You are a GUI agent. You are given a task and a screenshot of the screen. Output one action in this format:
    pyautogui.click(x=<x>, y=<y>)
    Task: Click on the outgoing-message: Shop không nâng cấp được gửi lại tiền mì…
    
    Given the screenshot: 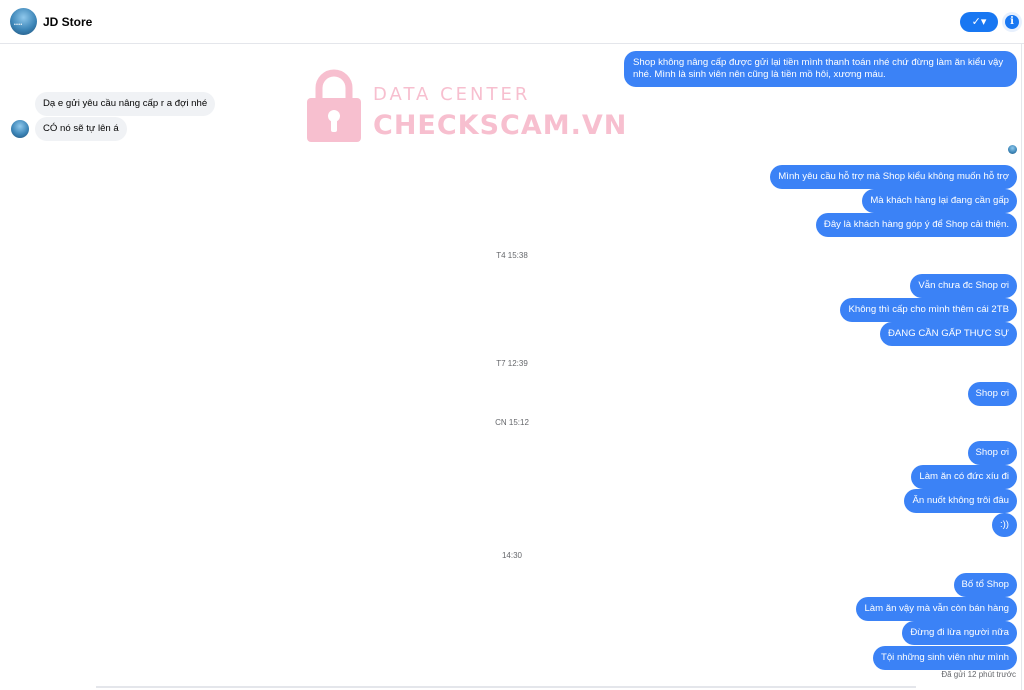 What is the action you would take?
    pyautogui.click(x=820, y=69)
    